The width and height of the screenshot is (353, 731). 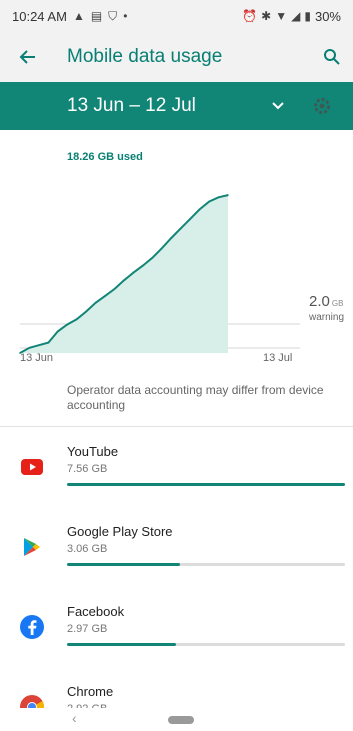 What do you see at coordinates (39, 16) in the screenshot?
I see `status-time: 10:24 AM` at bounding box center [39, 16].